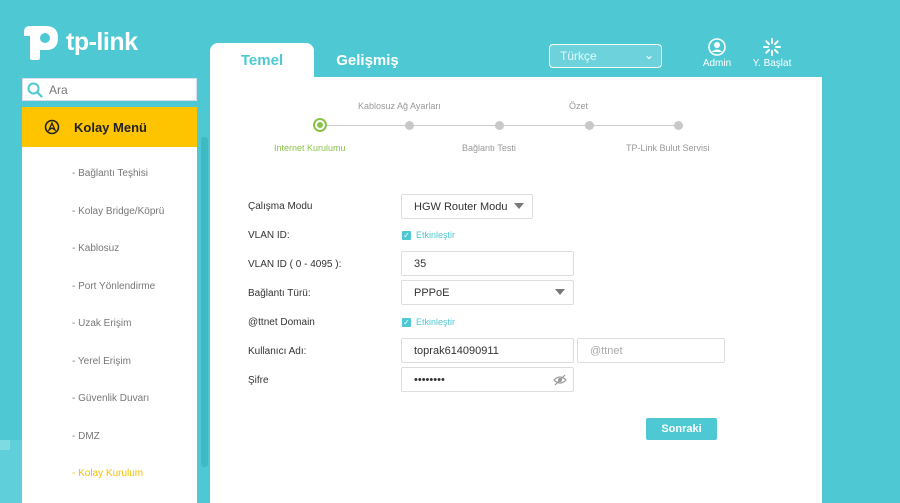 This screenshot has height=503, width=900. What do you see at coordinates (281, 322) in the screenshot?
I see `domain-label: @ttnet Domain` at bounding box center [281, 322].